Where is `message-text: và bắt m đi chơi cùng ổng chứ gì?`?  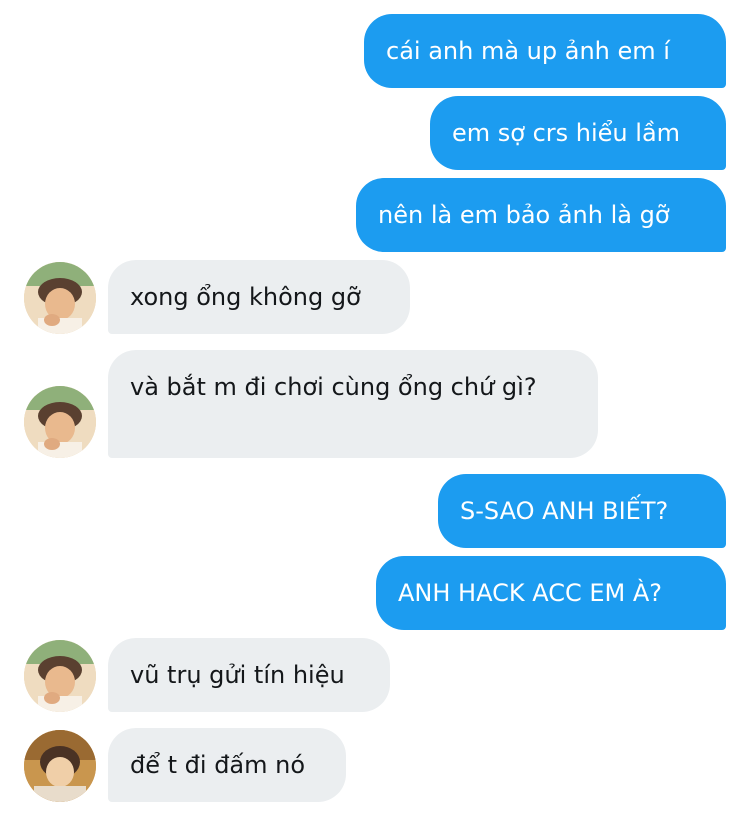
message-text: và bắt m đi chơi cùng ổng chứ gì? is located at coordinates (333, 387).